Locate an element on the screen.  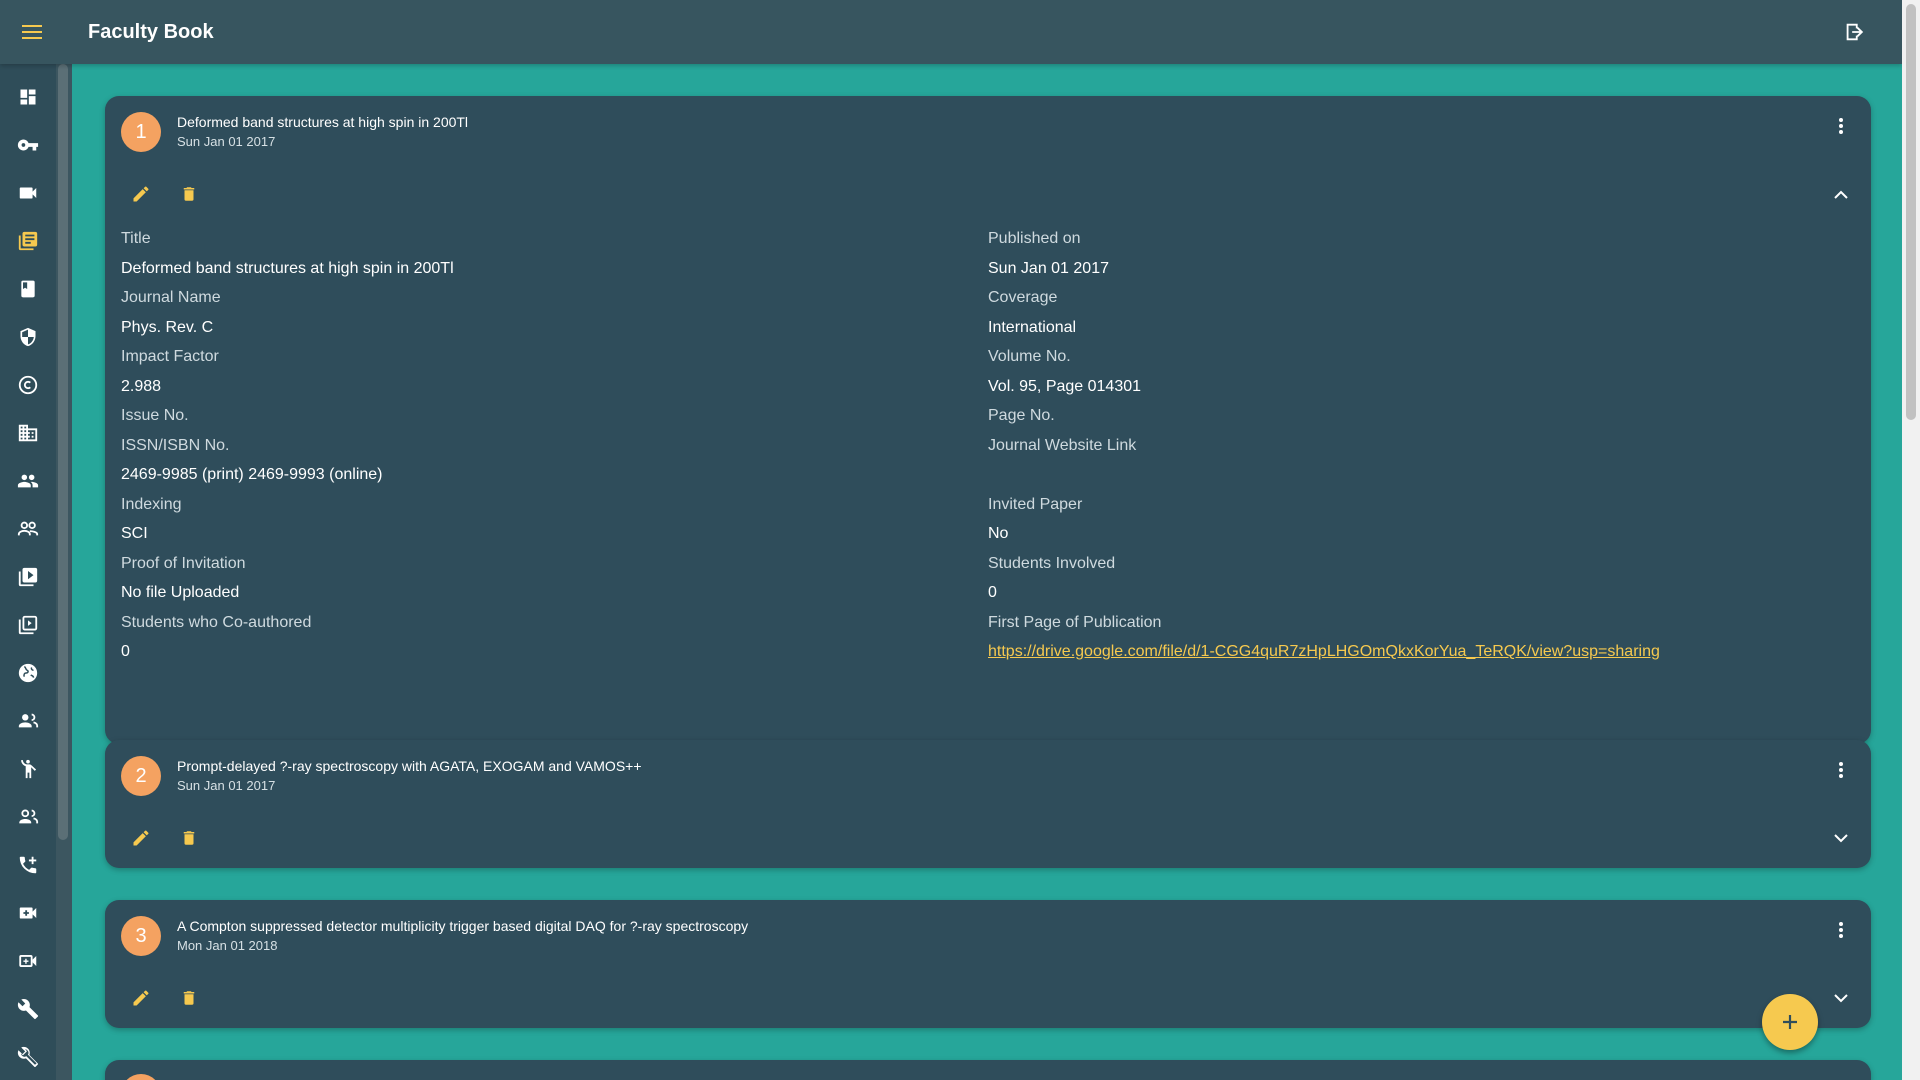
field-value: International is located at coordinates (1032, 327).